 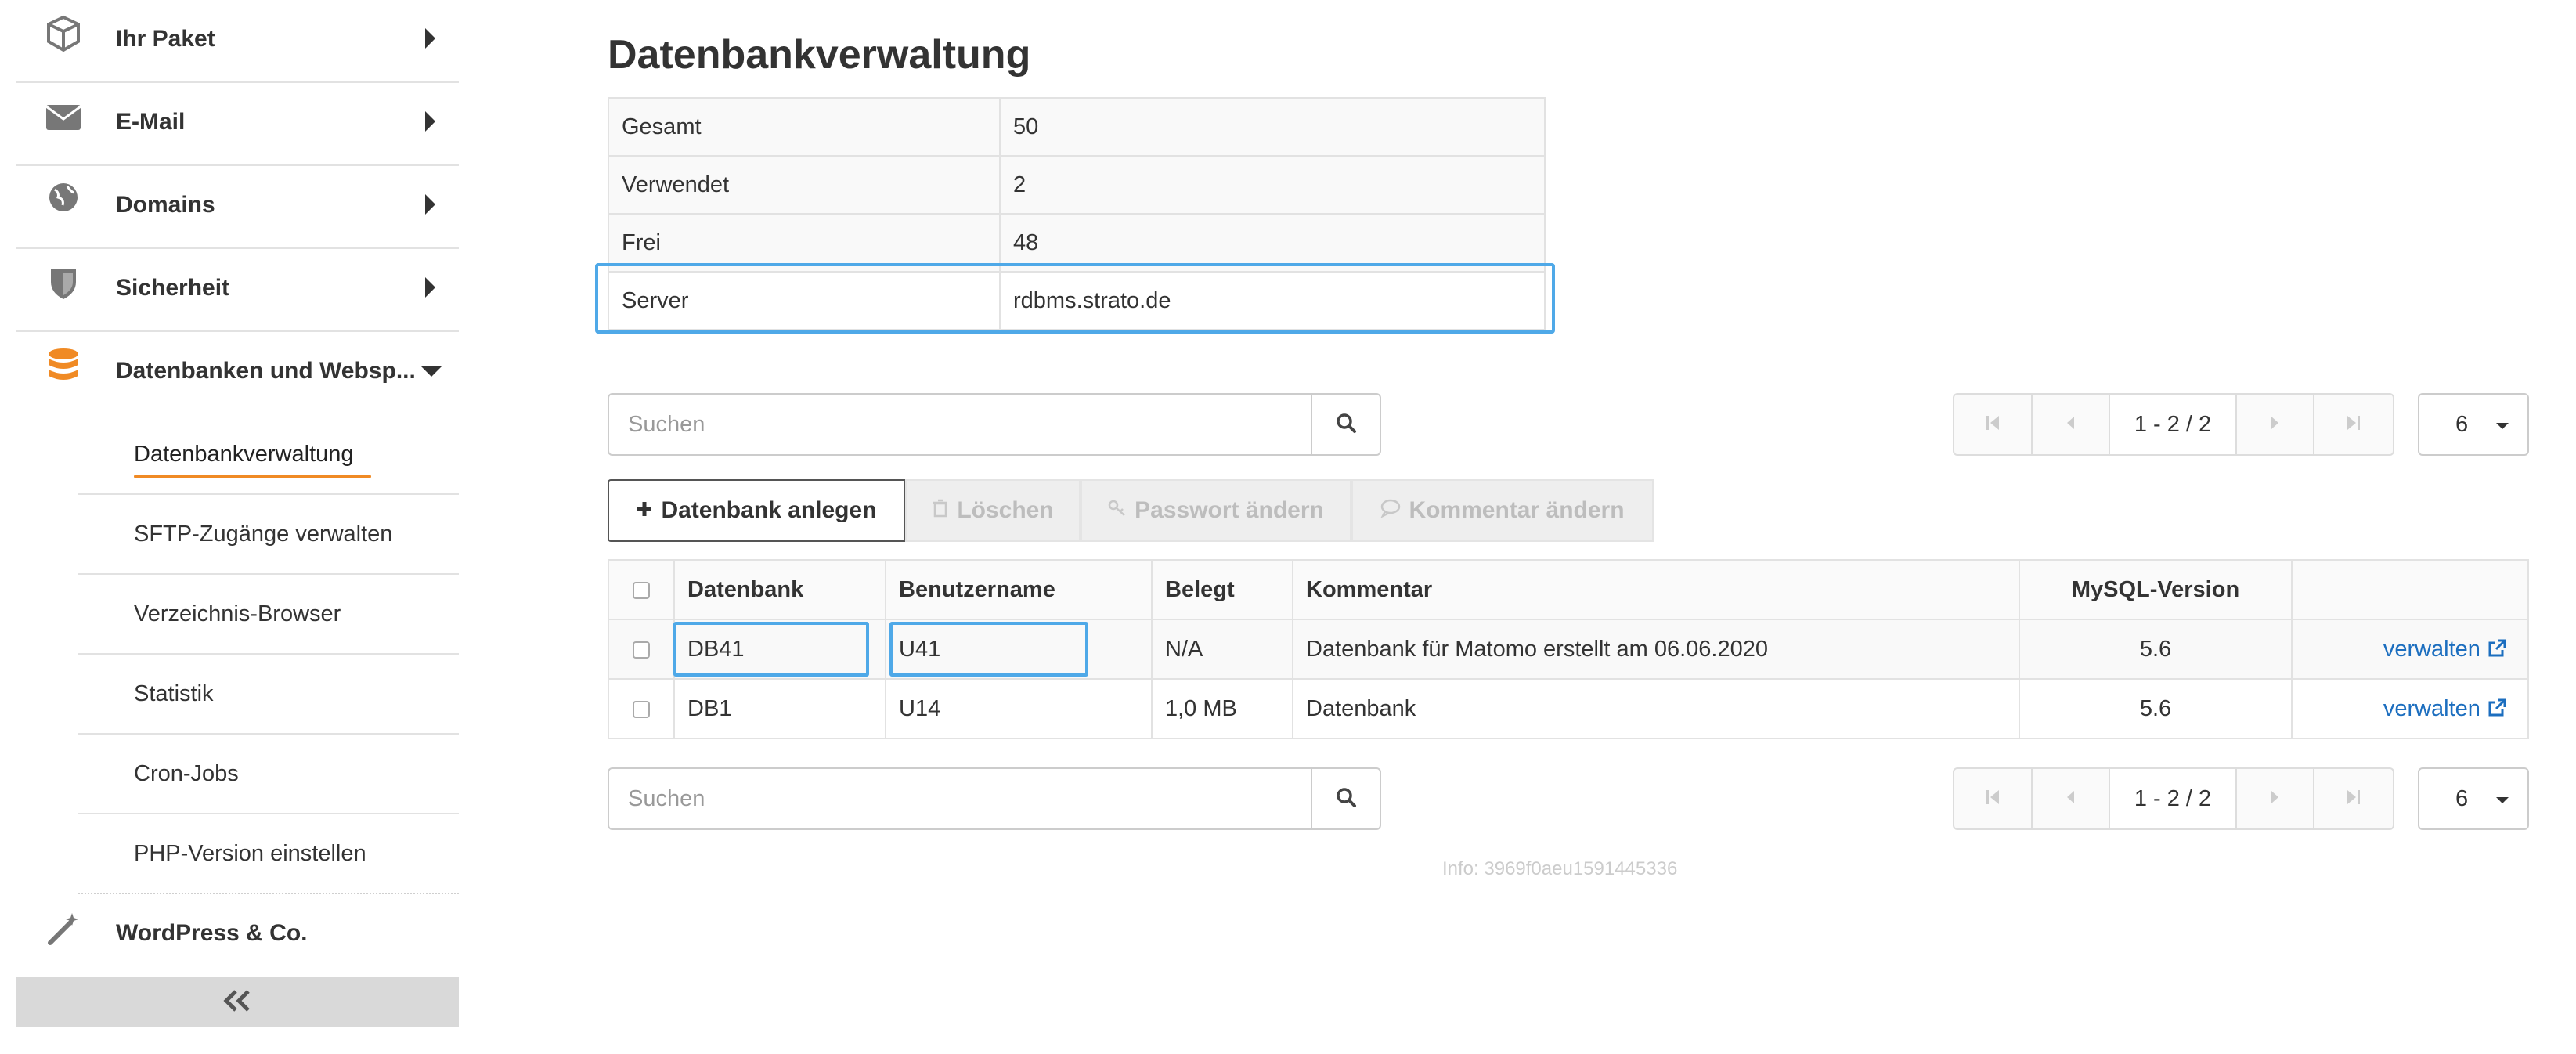 I want to click on search-bar-bottom: Suchen, so click(x=995, y=798).